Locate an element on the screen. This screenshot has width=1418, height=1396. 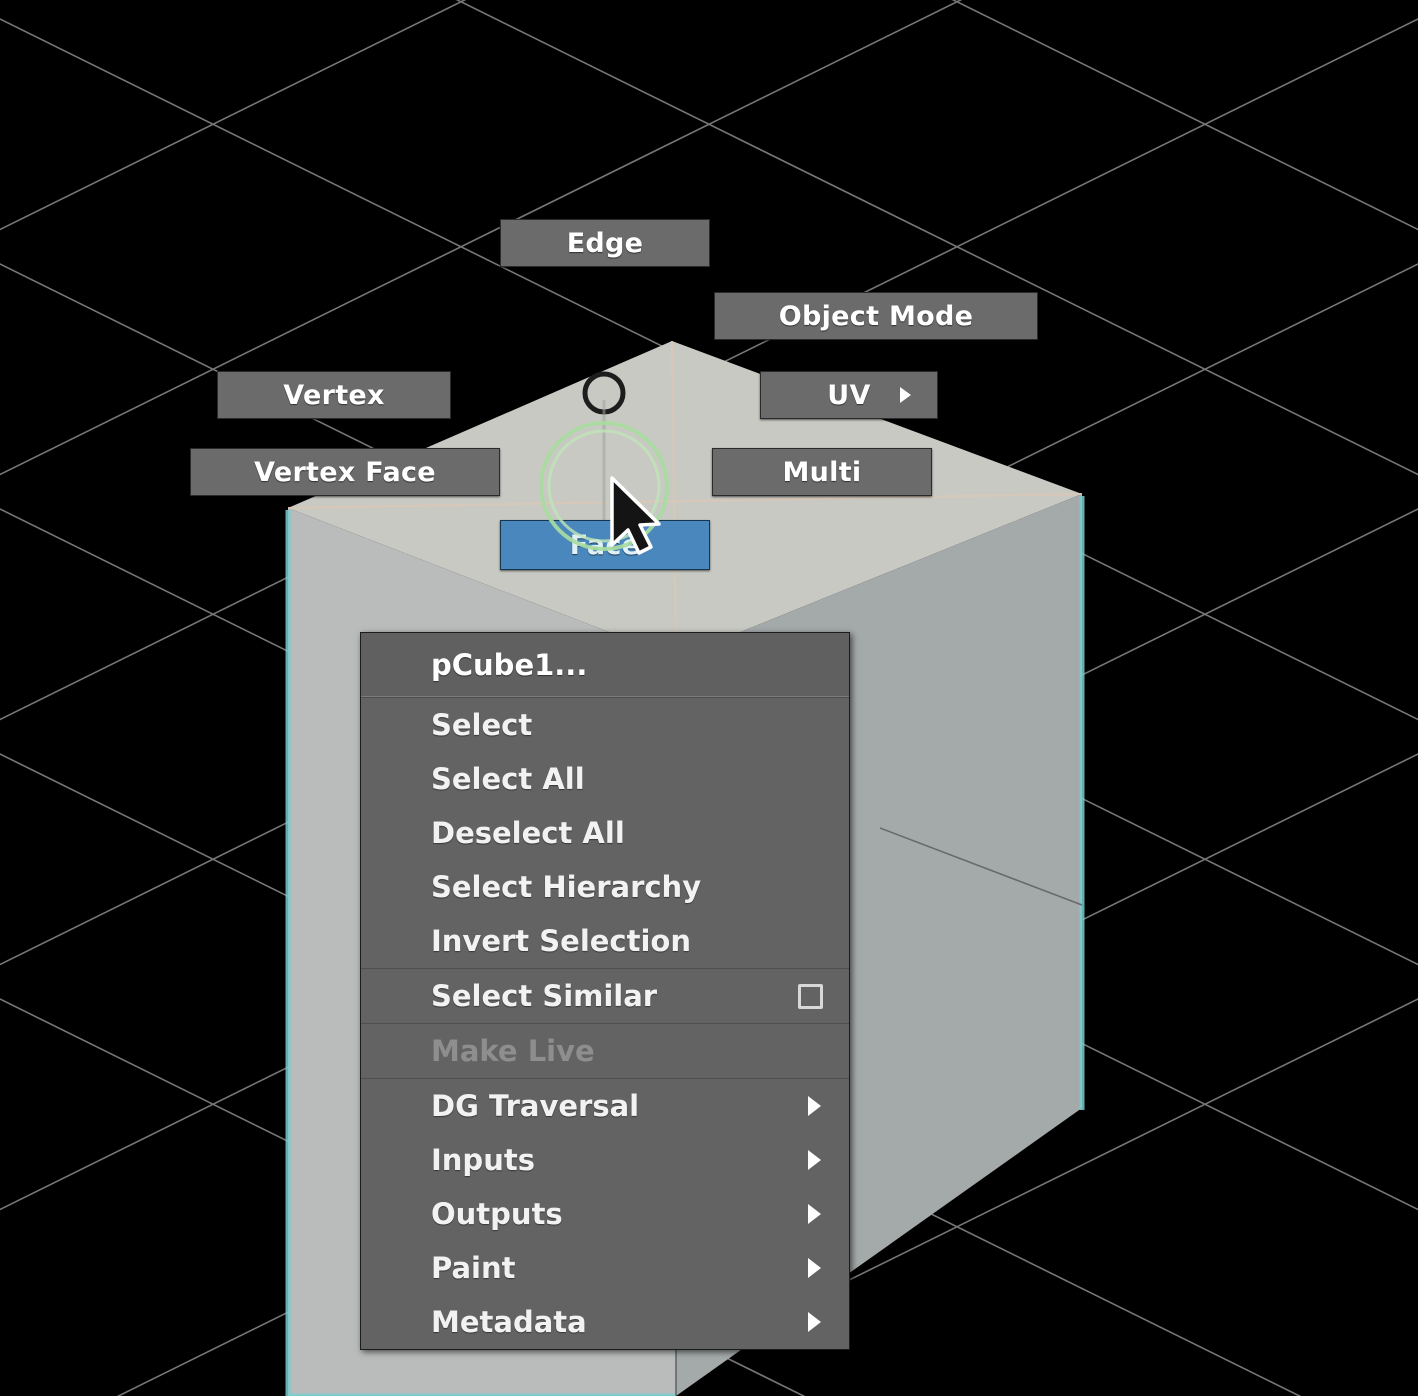
menu-item-label: Deselect All is located at coordinates (528, 833).